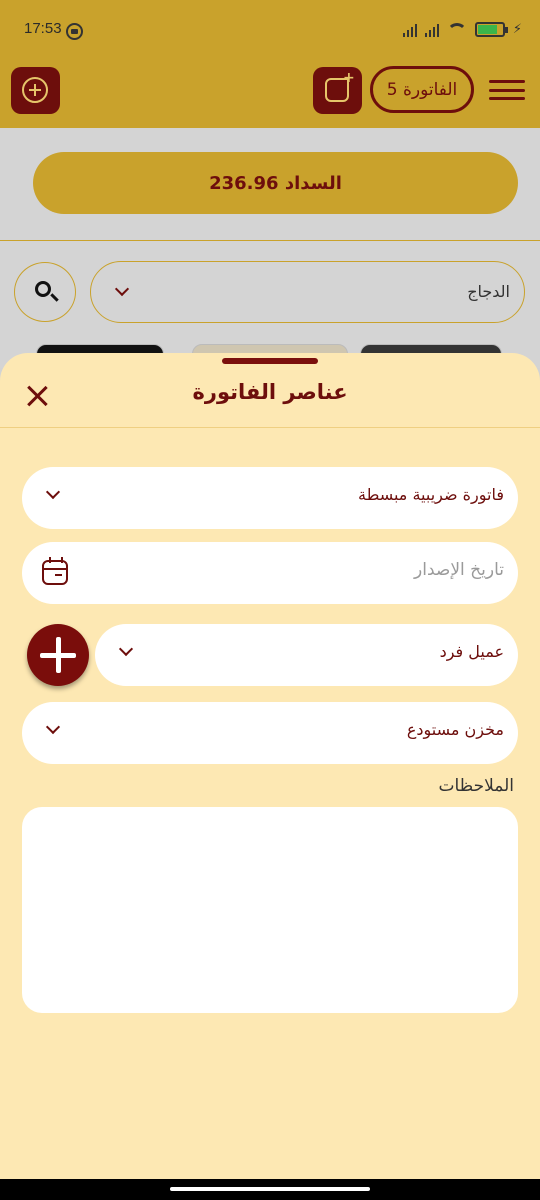 The image size is (540, 1200). I want to click on warehouse-value: مخزن مستودع, so click(455, 729).